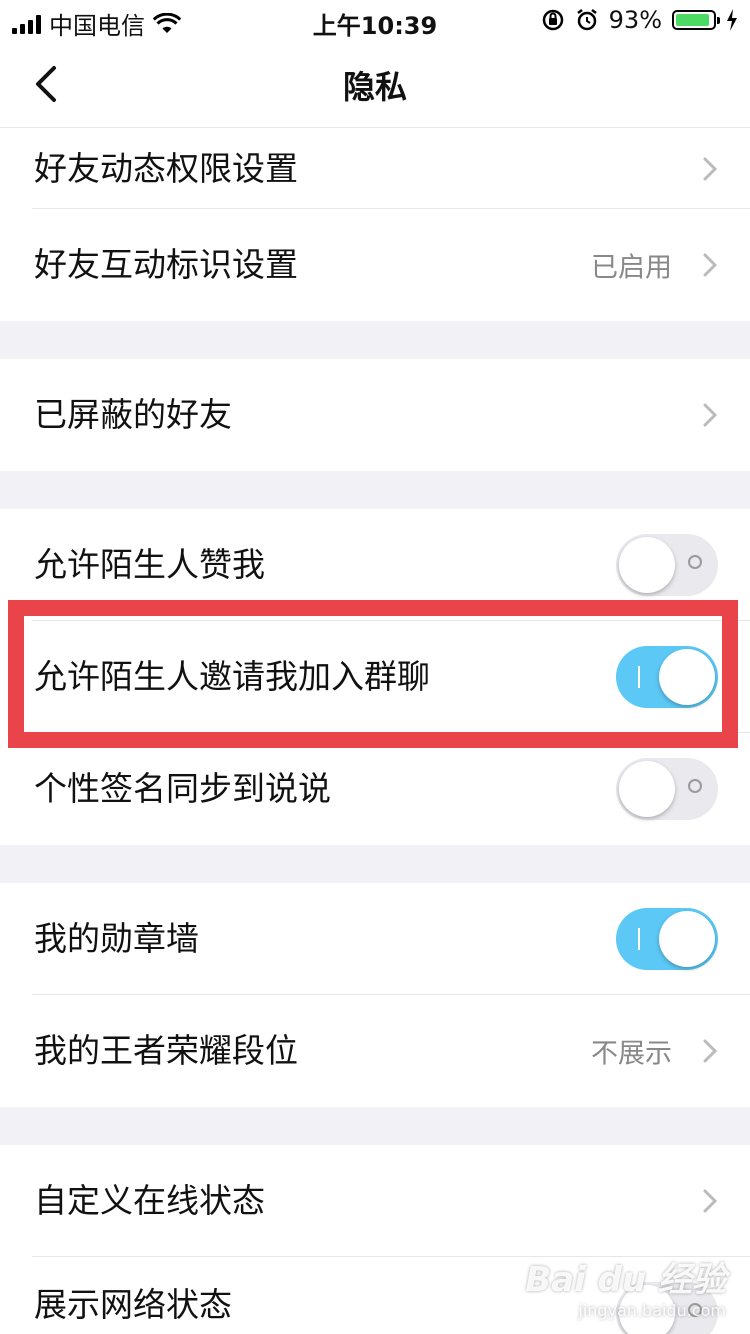  Describe the element at coordinates (732, 20) in the screenshot. I see `charging-bolt-icon` at that location.